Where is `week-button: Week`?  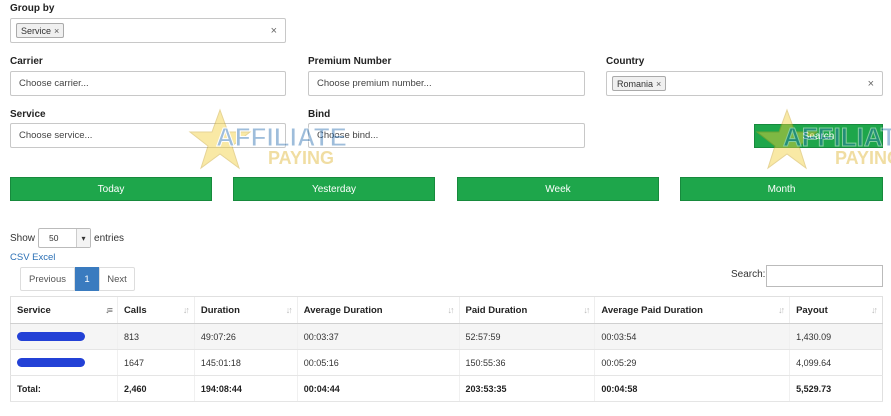
week-button: Week is located at coordinates (558, 189).